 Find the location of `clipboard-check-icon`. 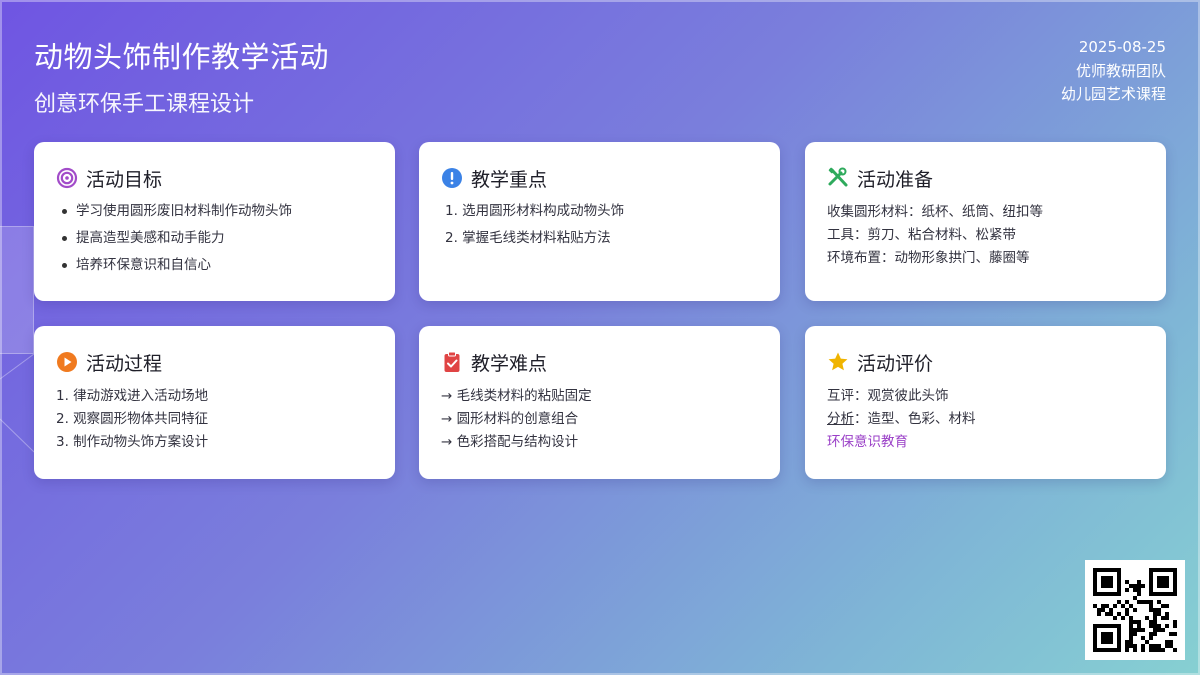

clipboard-check-icon is located at coordinates (452, 362).